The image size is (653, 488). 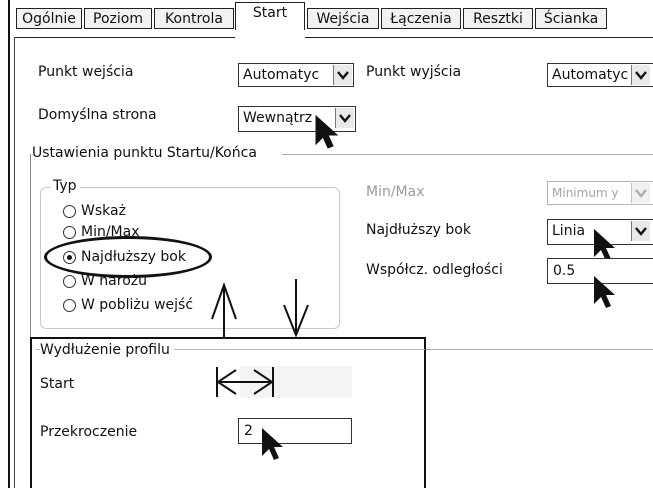 I want to click on tab-ogolnie: Ogólnie, so click(x=49, y=18).